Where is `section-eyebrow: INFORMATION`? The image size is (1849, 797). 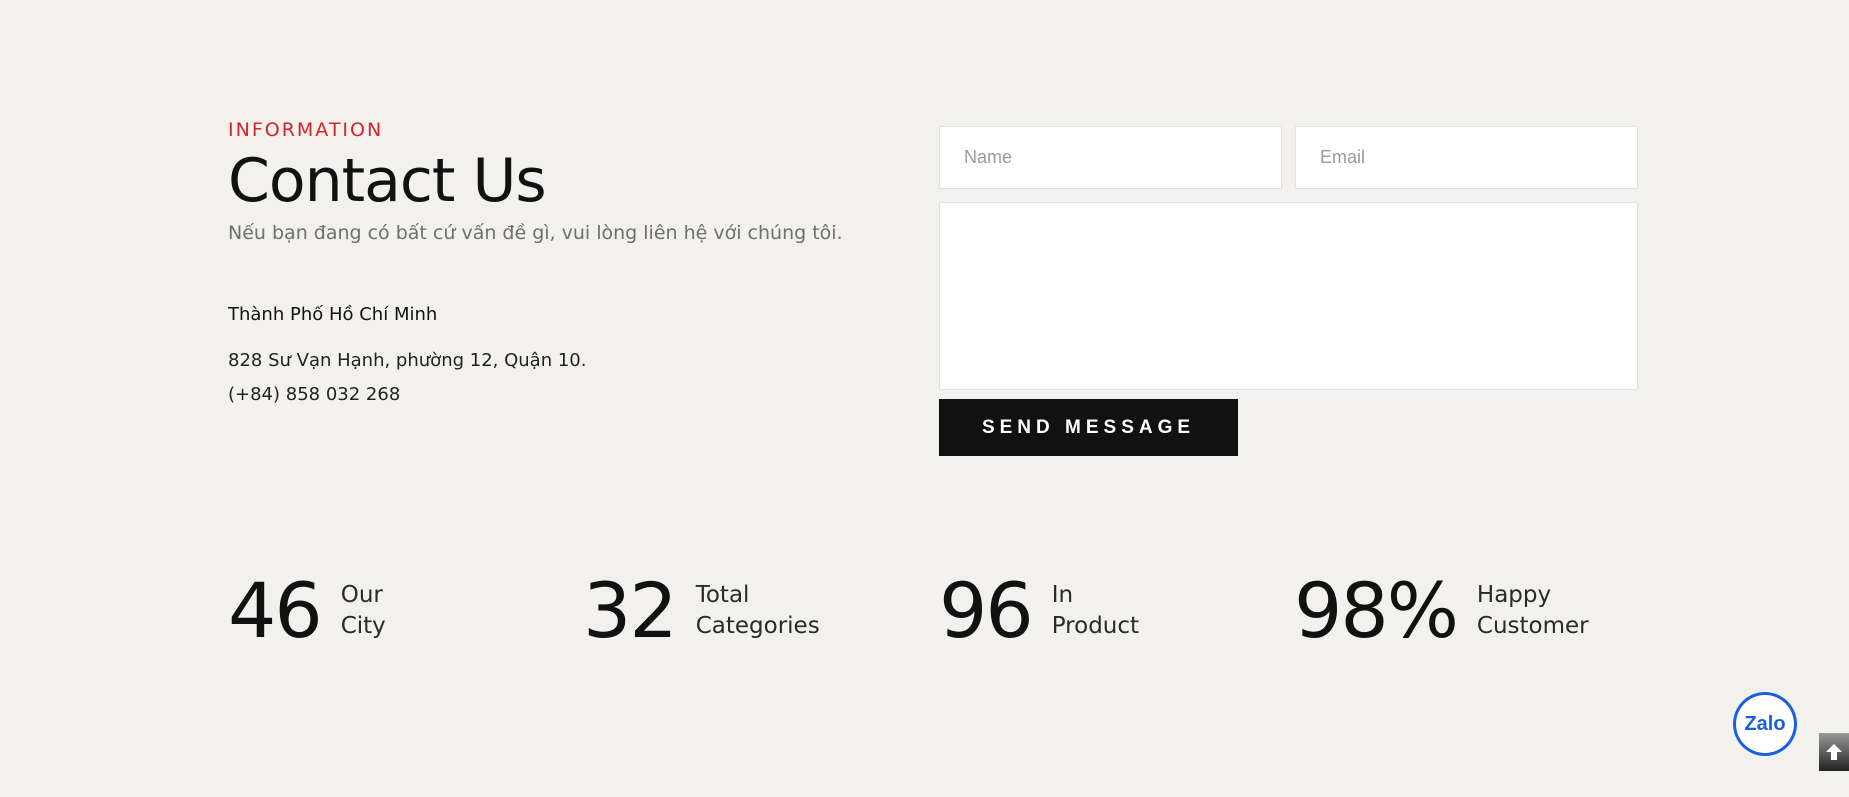 section-eyebrow: INFORMATION is located at coordinates (306, 130).